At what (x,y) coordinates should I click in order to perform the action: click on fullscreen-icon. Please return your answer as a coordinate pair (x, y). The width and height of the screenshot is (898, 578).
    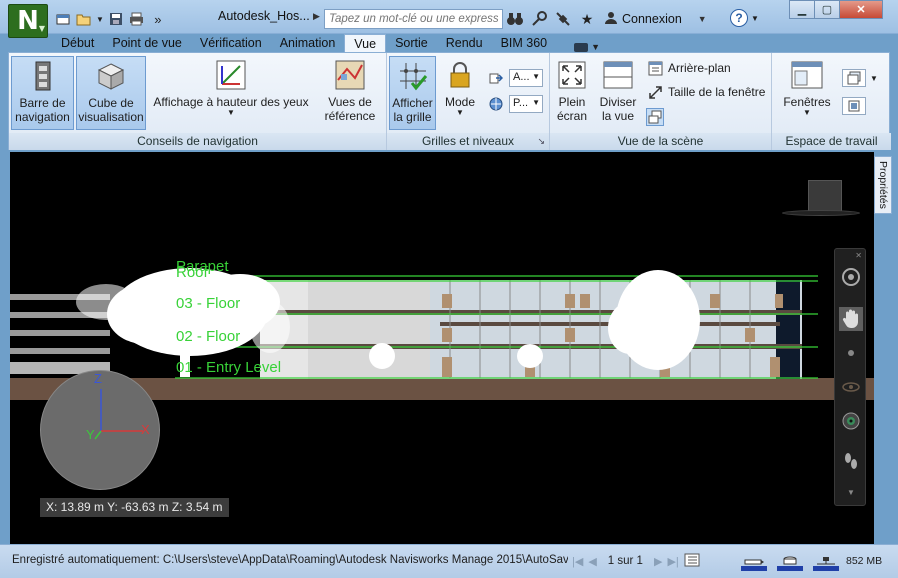
    Looking at the image, I should click on (572, 75).